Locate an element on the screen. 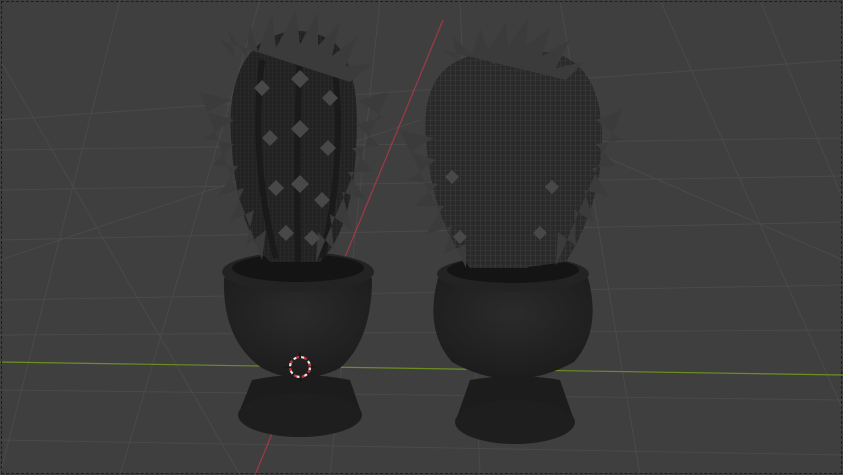 The width and height of the screenshot is (843, 475). y-axis-line is located at coordinates (421, 368).